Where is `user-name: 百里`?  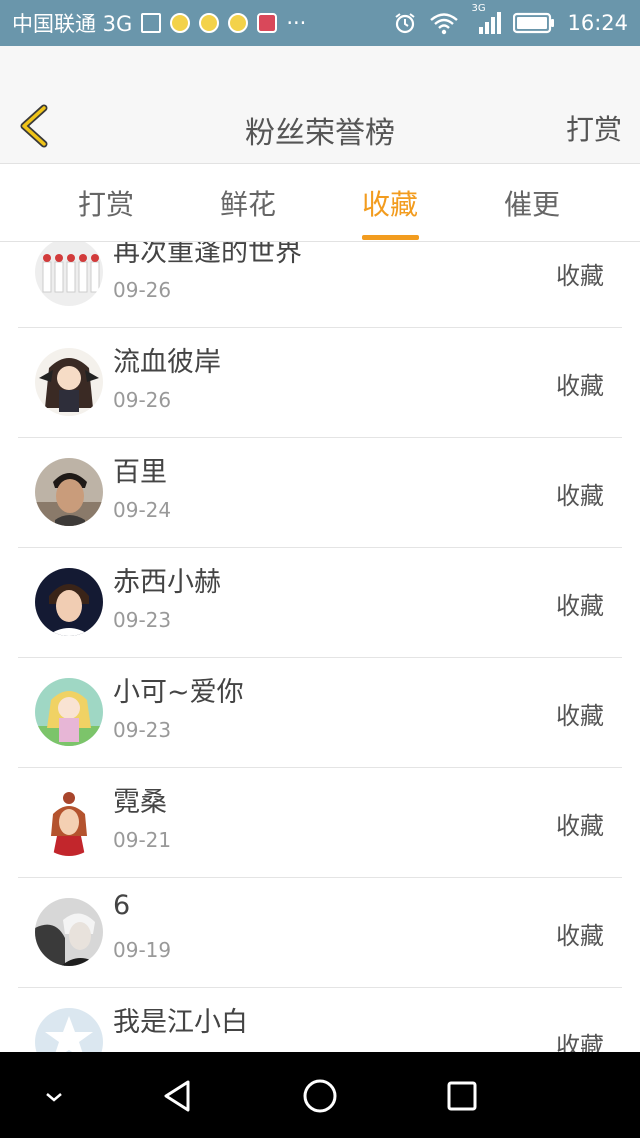 user-name: 百里 is located at coordinates (140, 472).